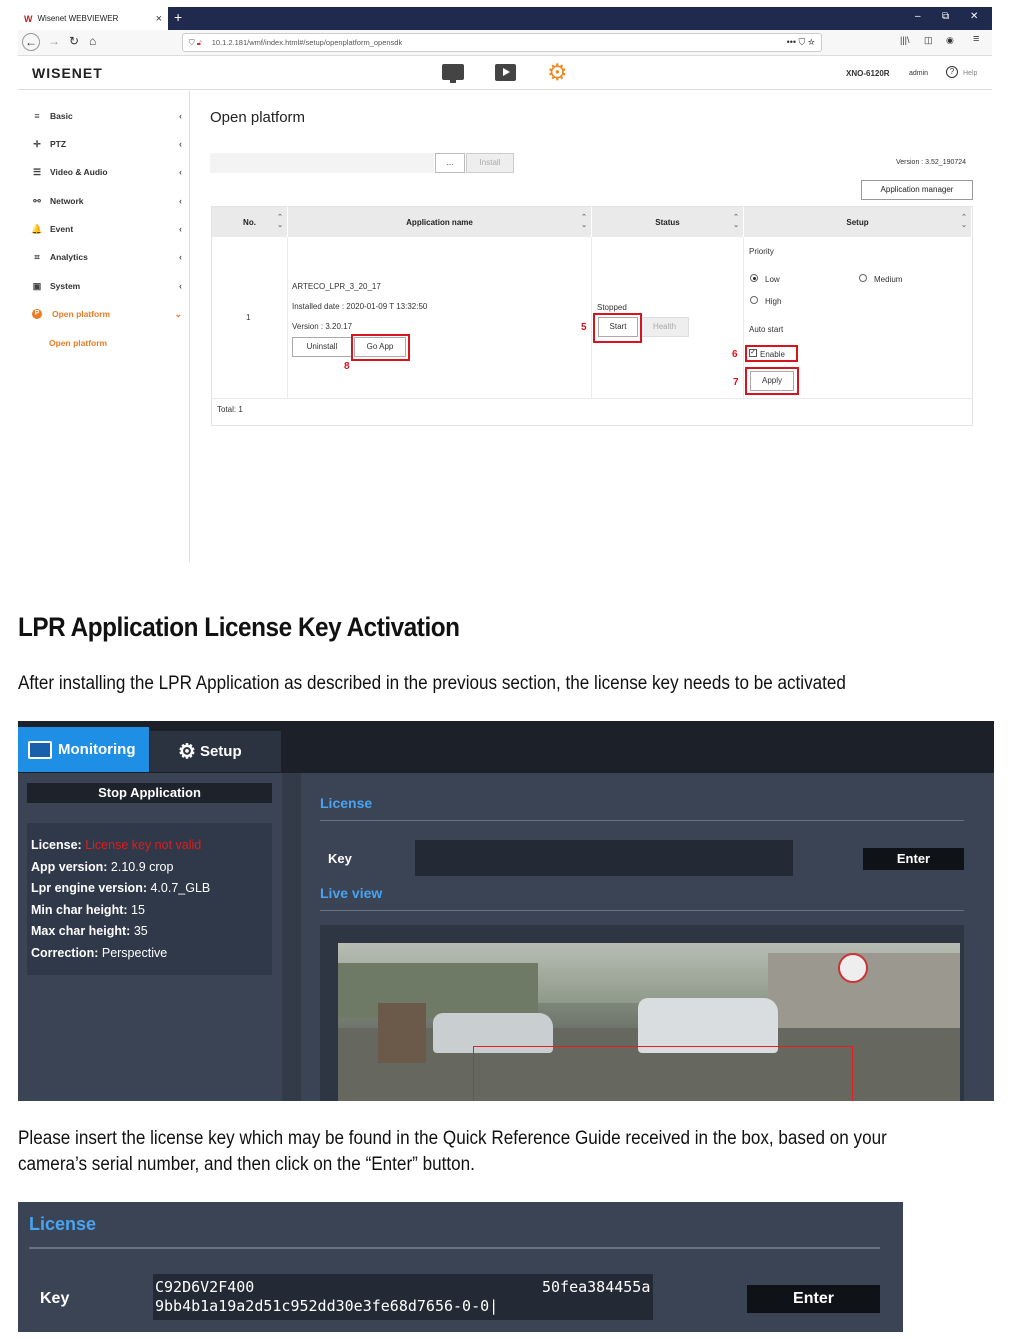 The height and width of the screenshot is (1339, 1016). I want to click on section-divider, so click(642, 910).